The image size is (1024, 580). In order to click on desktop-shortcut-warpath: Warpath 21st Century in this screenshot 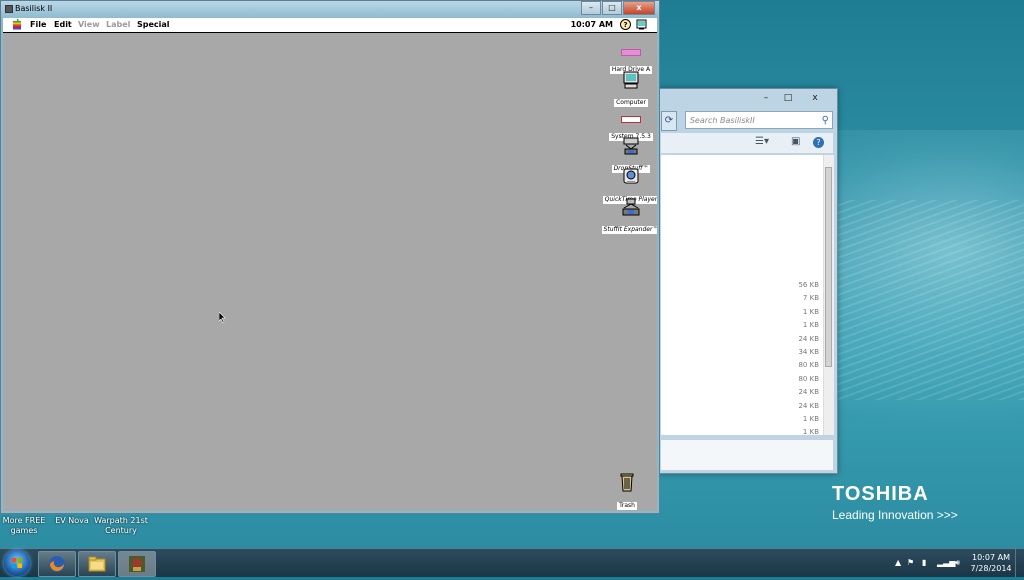, I will do `click(121, 526)`.